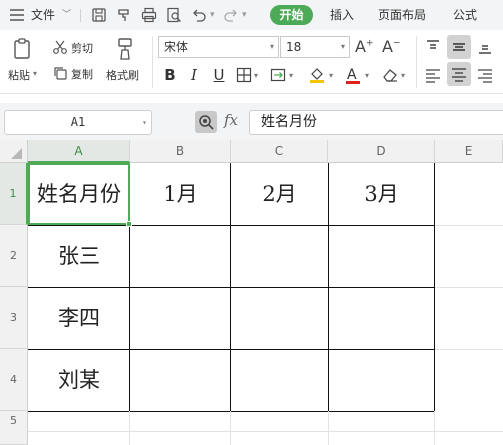 Image resolution: width=503 pixels, height=445 pixels. What do you see at coordinates (342, 15) in the screenshot?
I see `tab-insert: 插入` at bounding box center [342, 15].